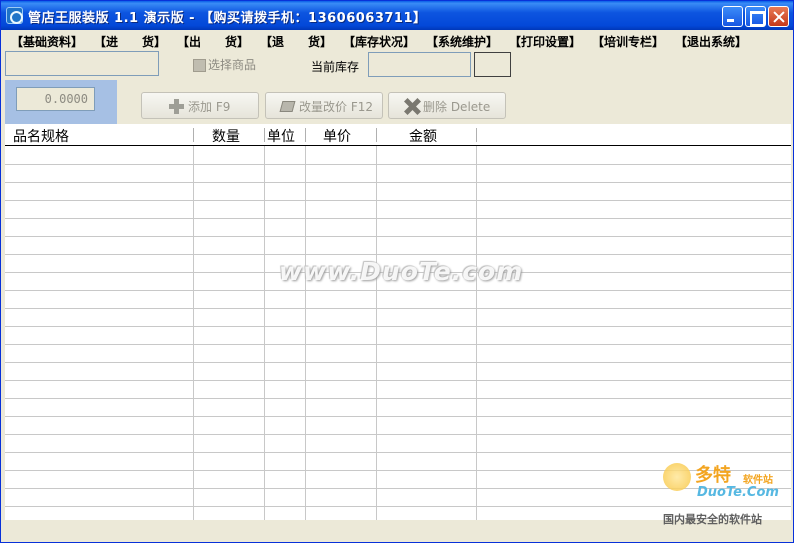  Describe the element at coordinates (337, 136) in the screenshot. I see `column-header-unit-price: 单价` at that location.